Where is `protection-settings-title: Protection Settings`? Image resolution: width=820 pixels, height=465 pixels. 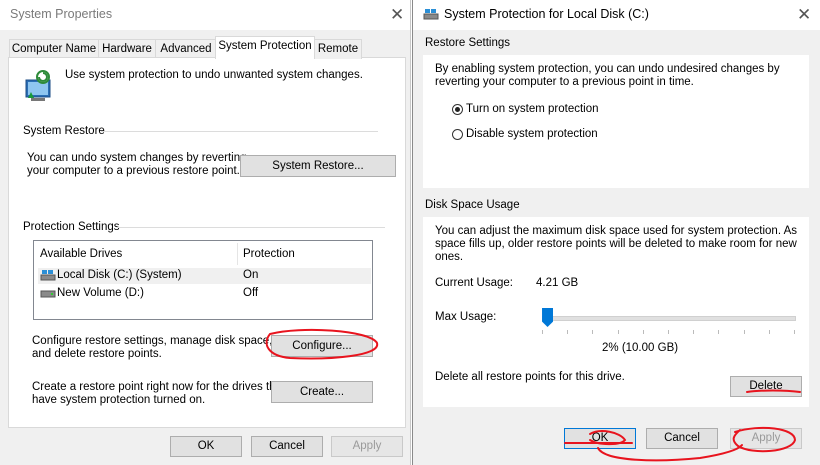
protection-settings-title: Protection Settings is located at coordinates (71, 227).